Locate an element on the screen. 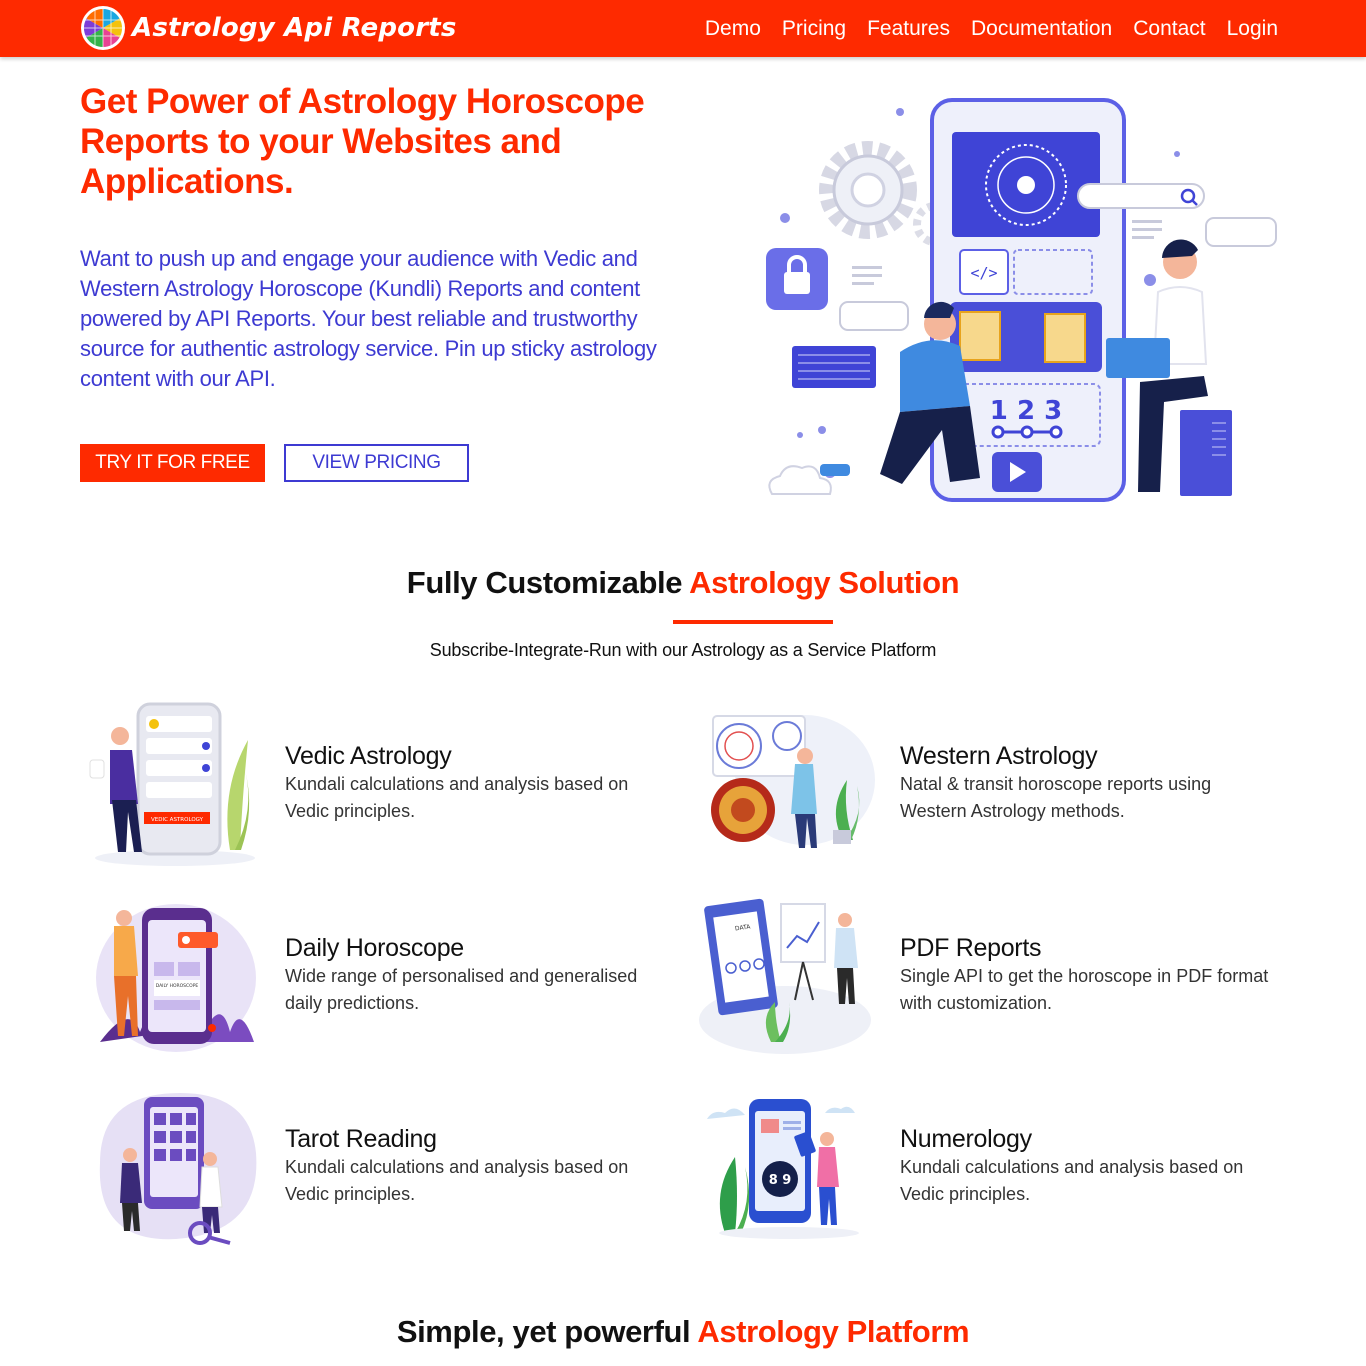  nav-pricing: Pricing is located at coordinates (814, 29).